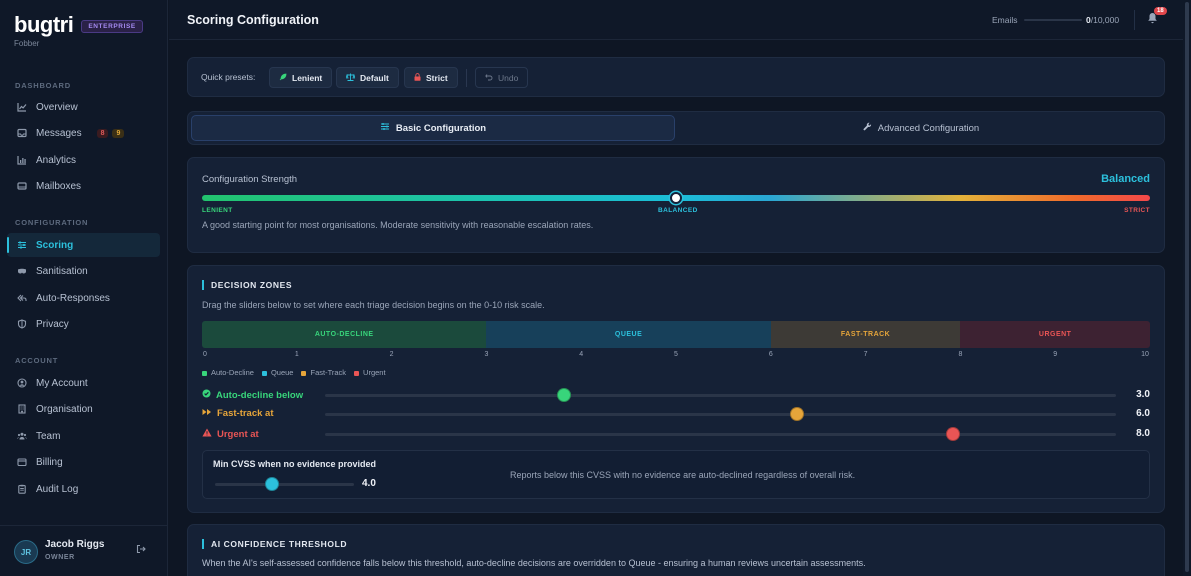  What do you see at coordinates (217, 210) in the screenshot?
I see `scale-label-lenient: LENIENT` at bounding box center [217, 210].